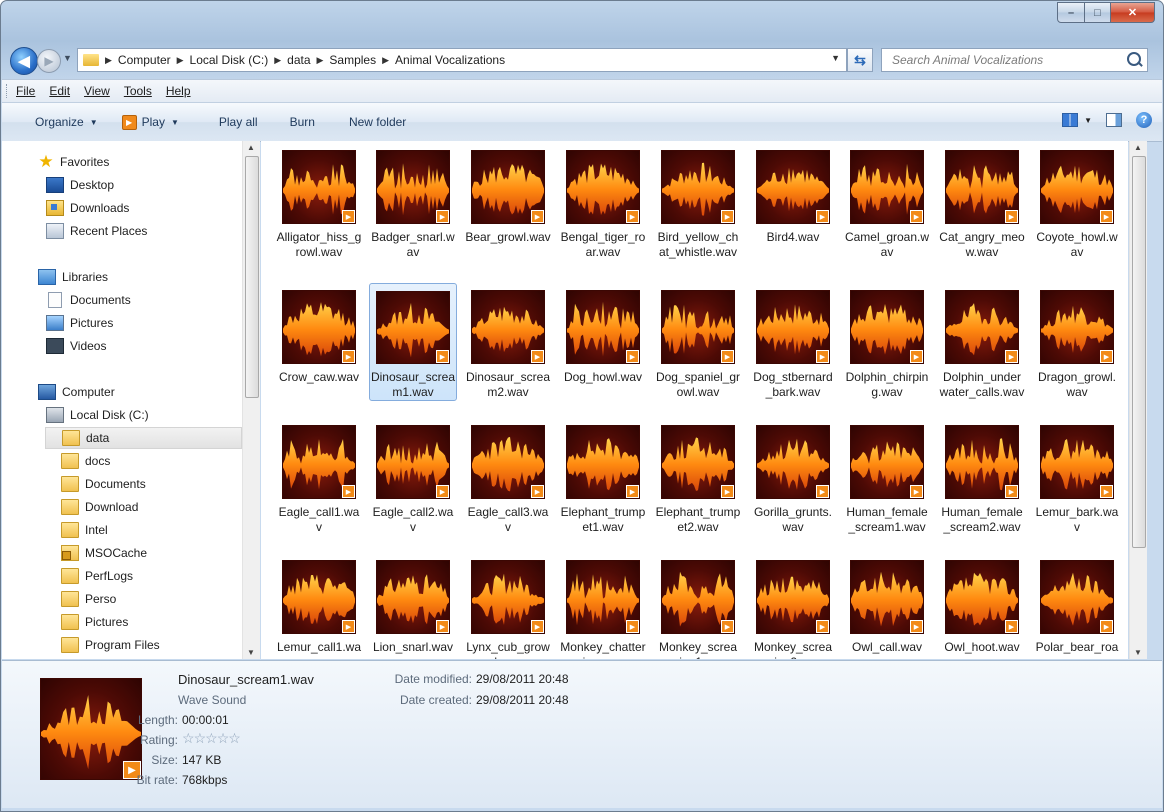  Describe the element at coordinates (138, 91) in the screenshot. I see `menu-tools: Tools` at that location.